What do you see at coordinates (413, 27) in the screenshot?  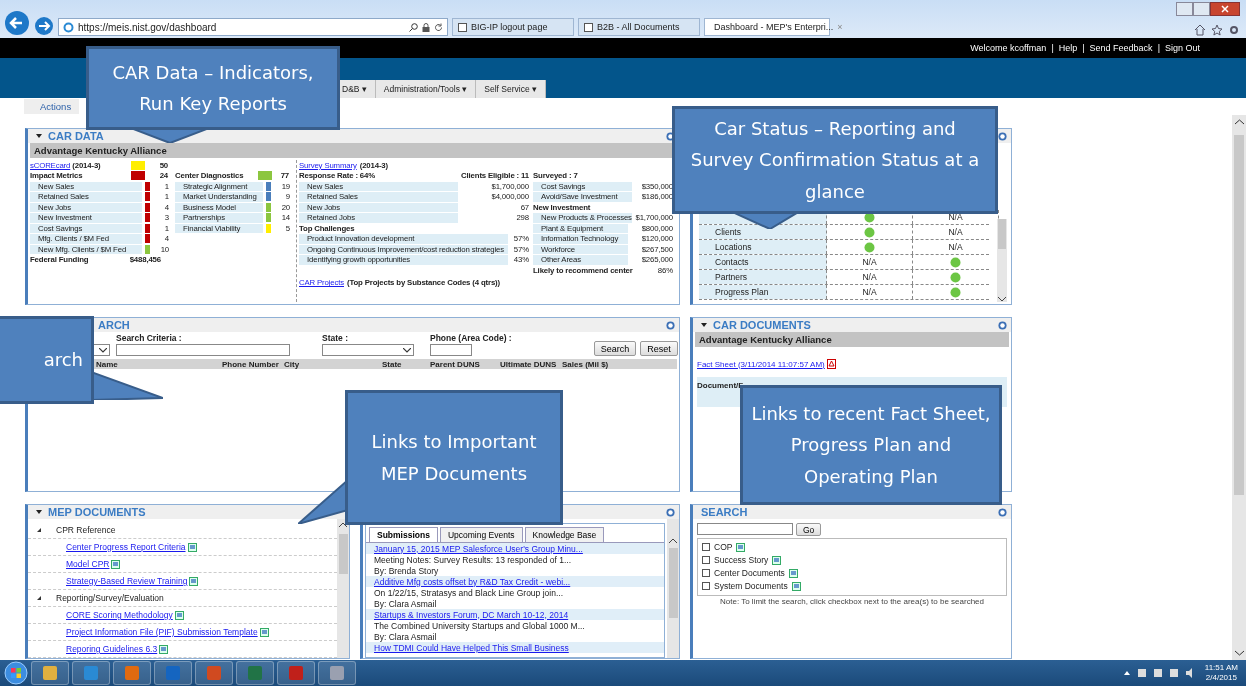 I see `search-icon` at bounding box center [413, 27].